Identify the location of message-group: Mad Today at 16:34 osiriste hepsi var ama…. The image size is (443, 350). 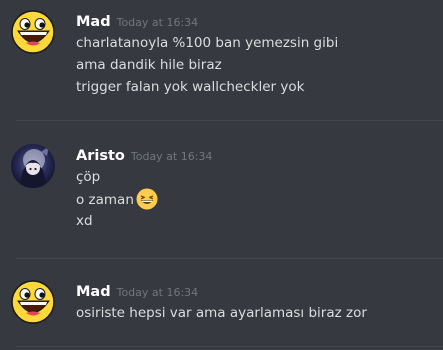
(221, 305).